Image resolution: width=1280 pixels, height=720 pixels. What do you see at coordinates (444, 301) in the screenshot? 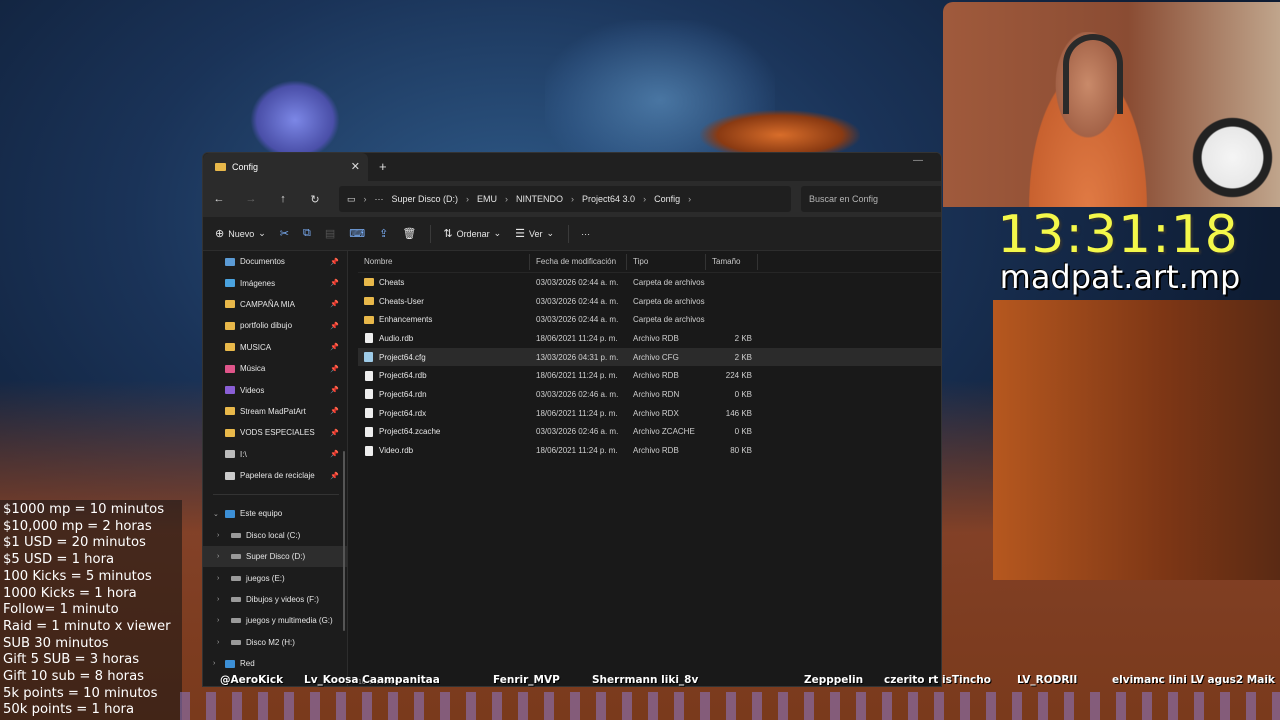
I see `file-name-cell: Cheats-User` at bounding box center [444, 301].